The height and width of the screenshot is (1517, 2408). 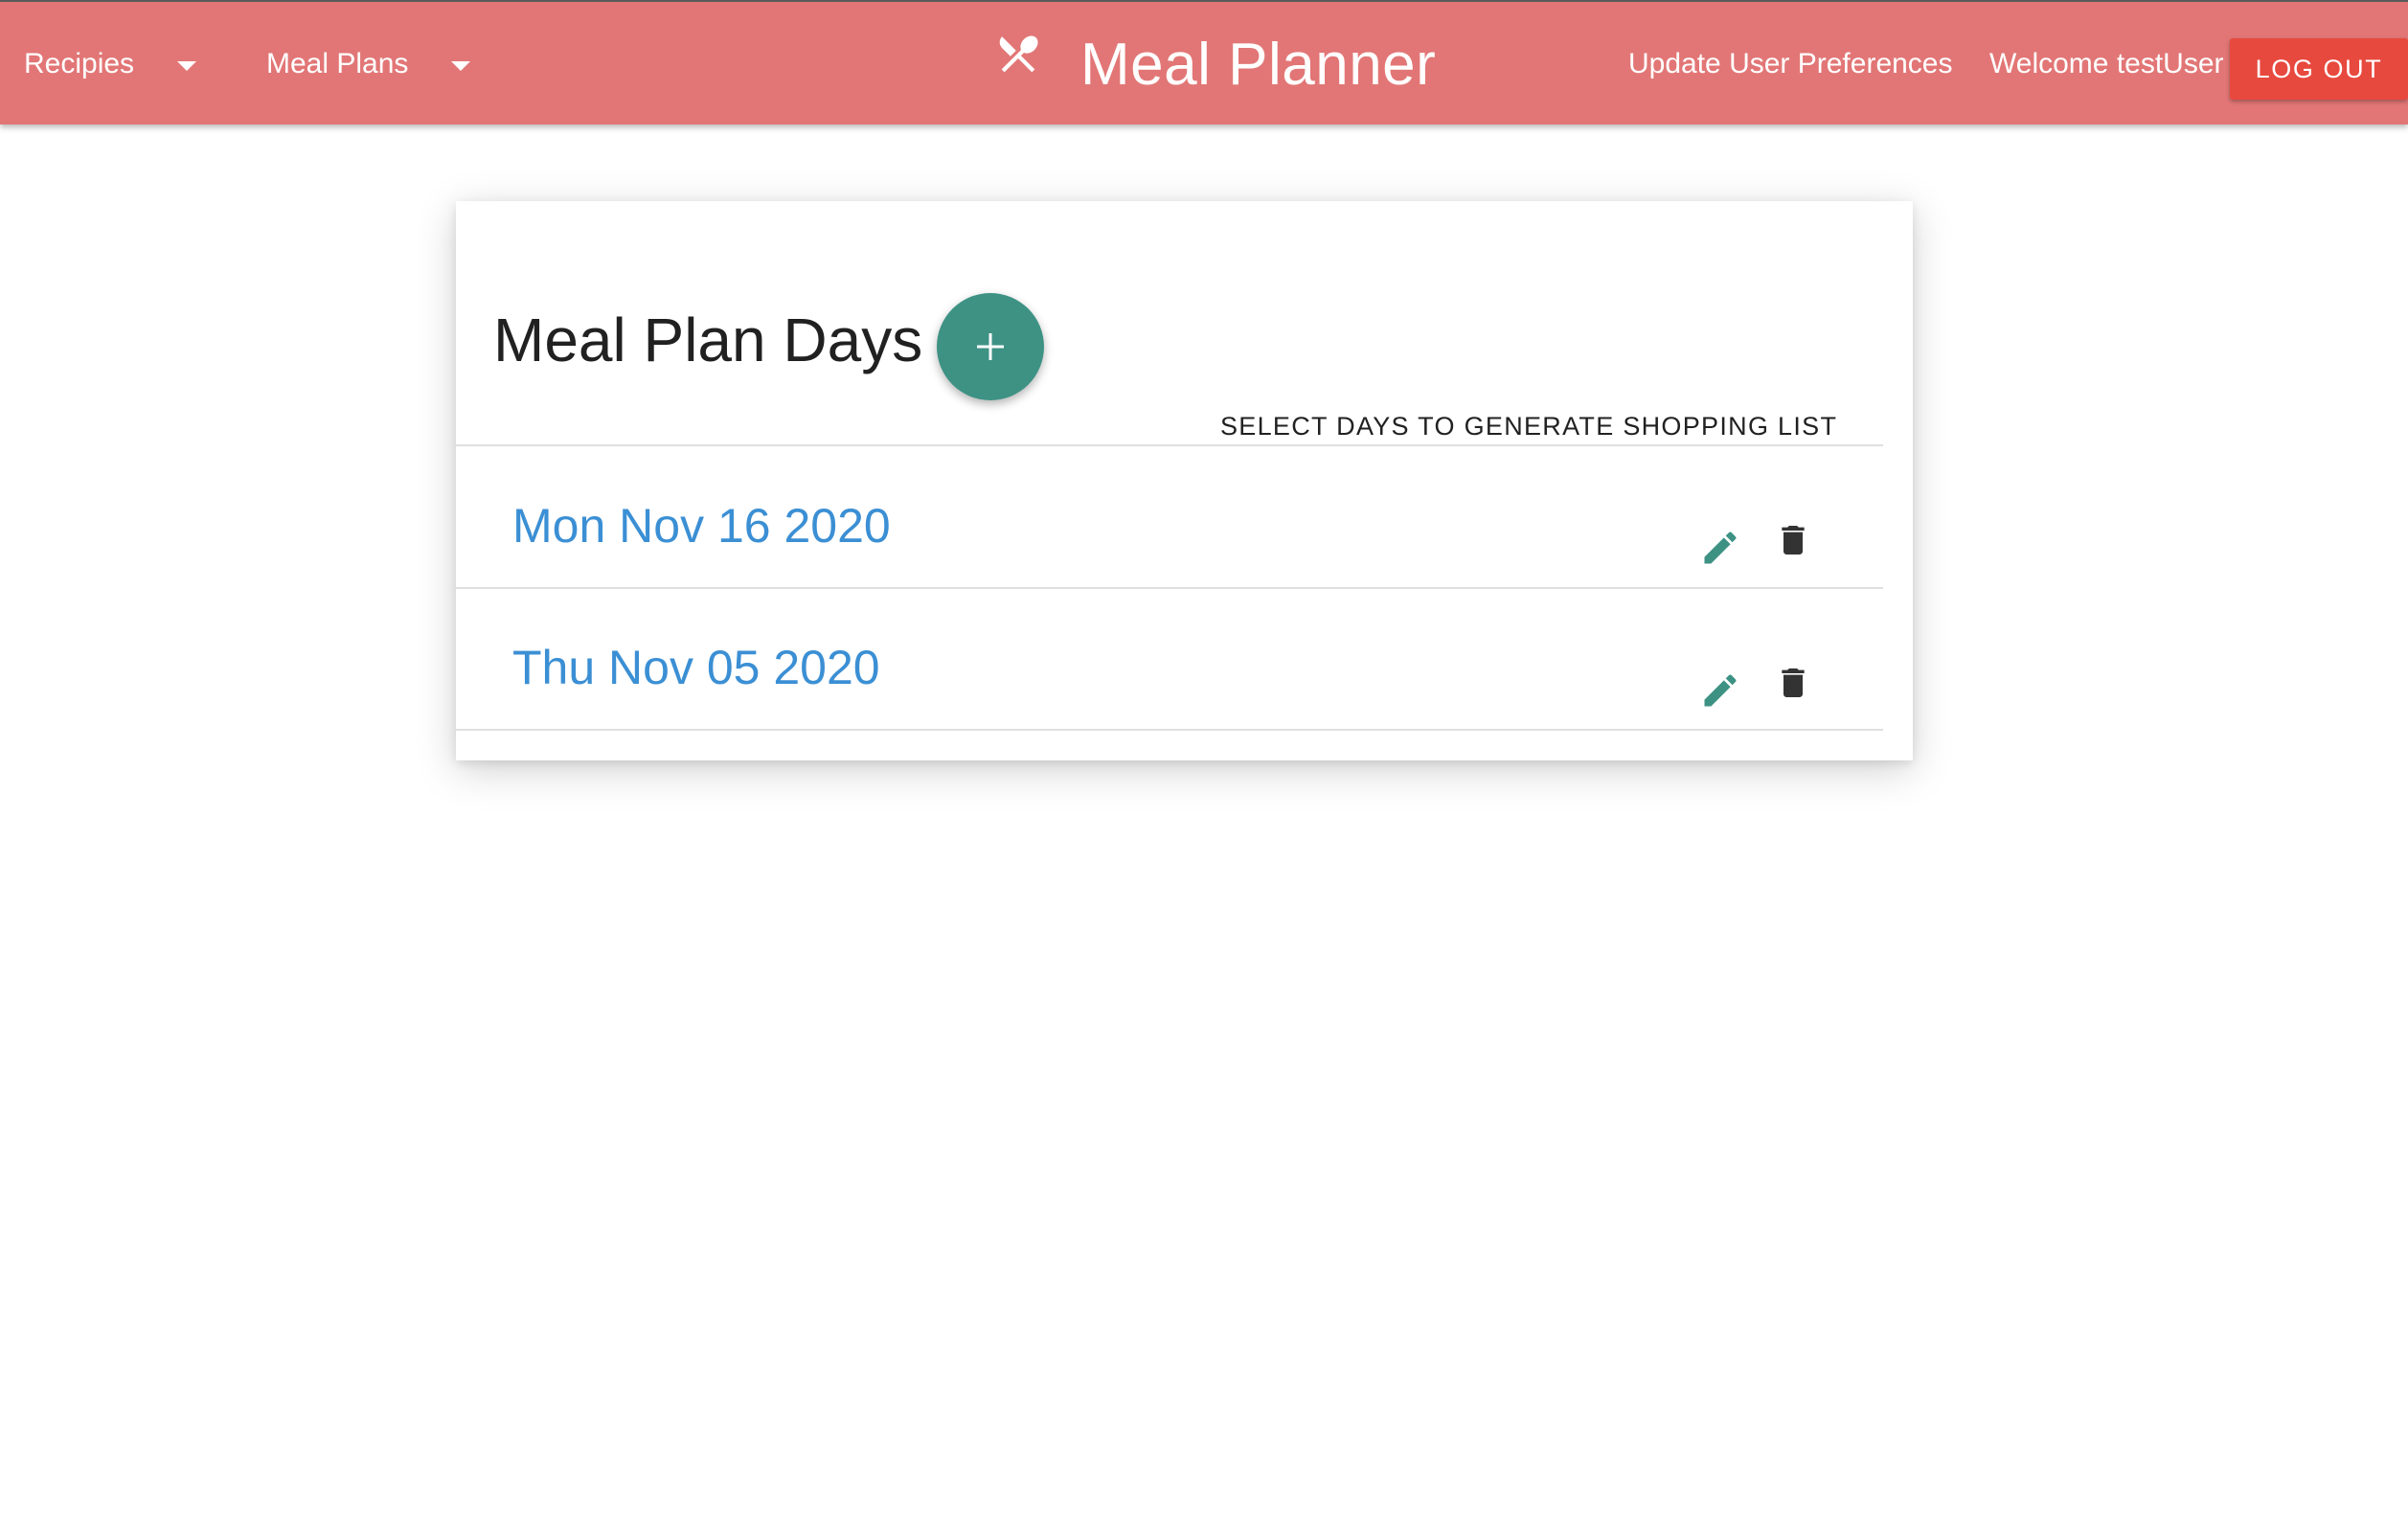 I want to click on meal-plans-dropdown: Meal Plans, so click(x=368, y=64).